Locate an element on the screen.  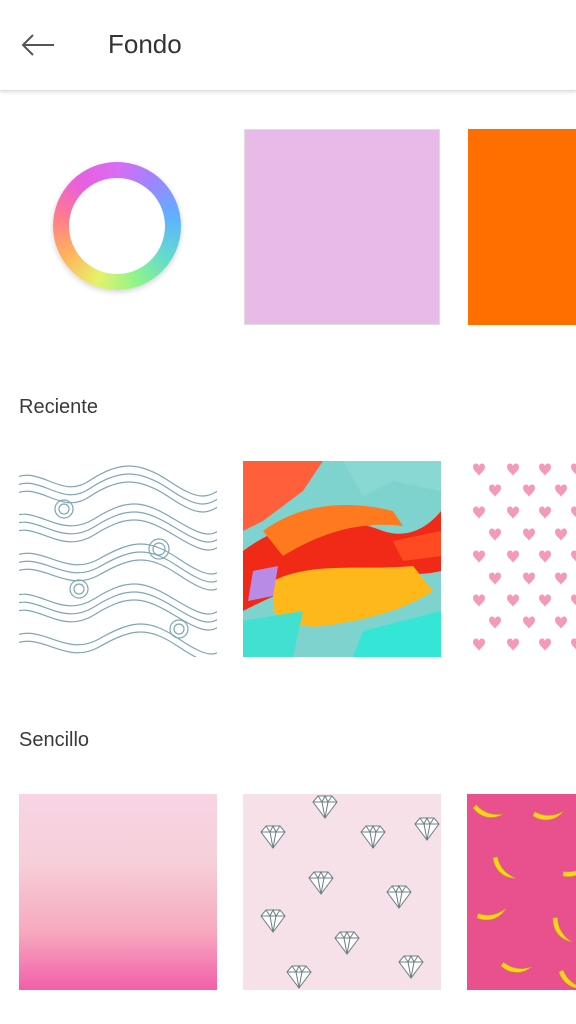
background-waves is located at coordinates (118, 559).